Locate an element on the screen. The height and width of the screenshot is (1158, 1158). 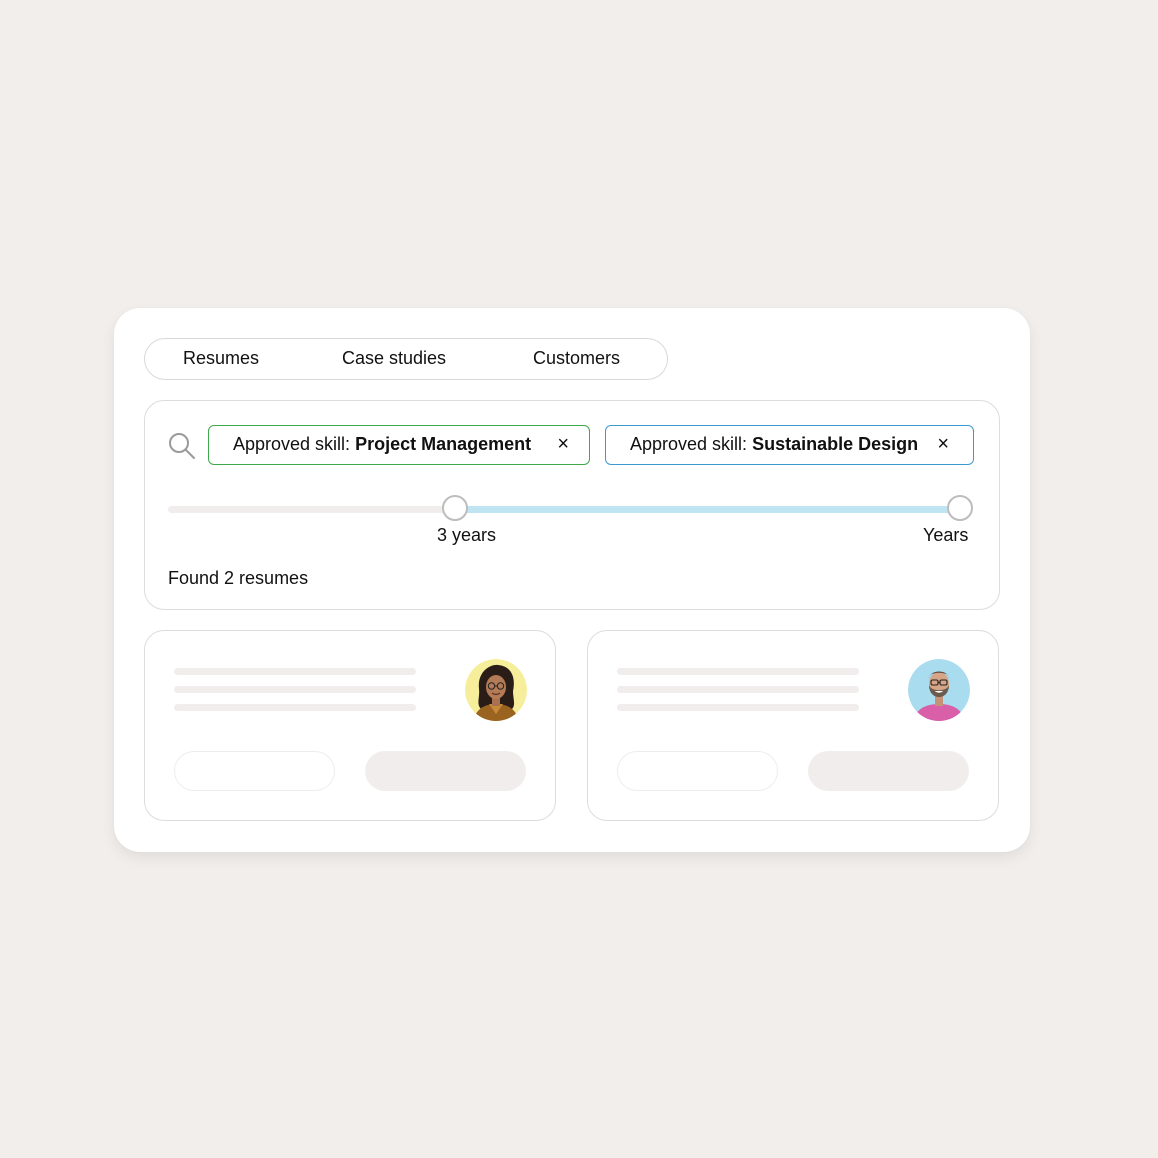
filter-chip-value: Sustainable Design is located at coordinates (835, 444).